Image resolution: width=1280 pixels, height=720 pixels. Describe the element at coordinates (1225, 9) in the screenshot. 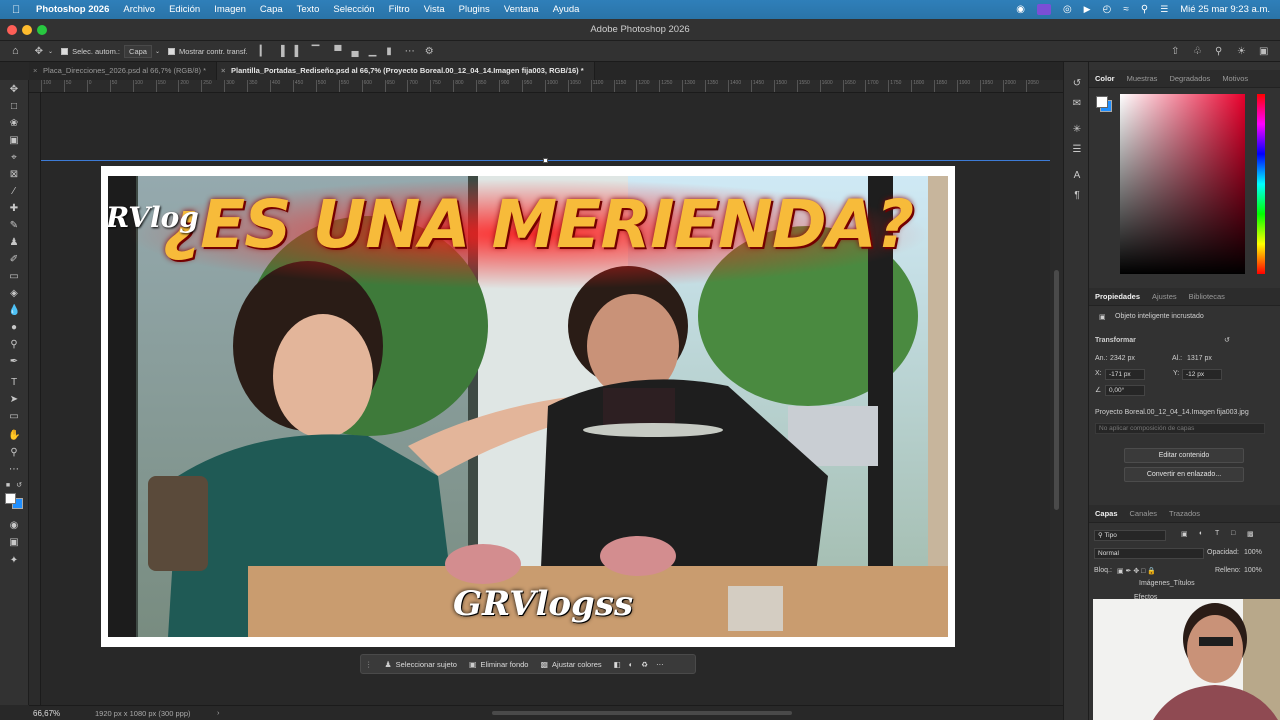

I see `menubar-datetime: Mié 25 mar 9:23 a.m.` at that location.